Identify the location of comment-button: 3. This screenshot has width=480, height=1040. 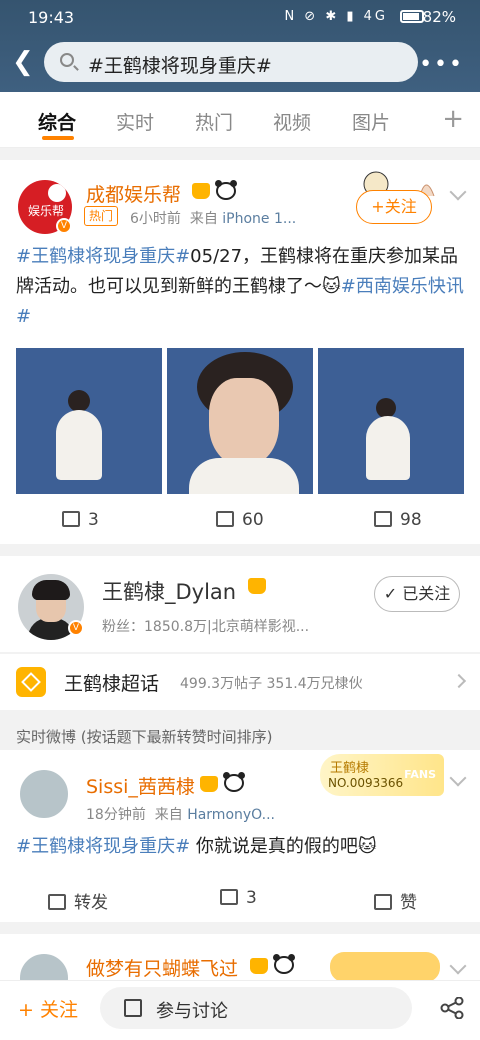
(238, 898).